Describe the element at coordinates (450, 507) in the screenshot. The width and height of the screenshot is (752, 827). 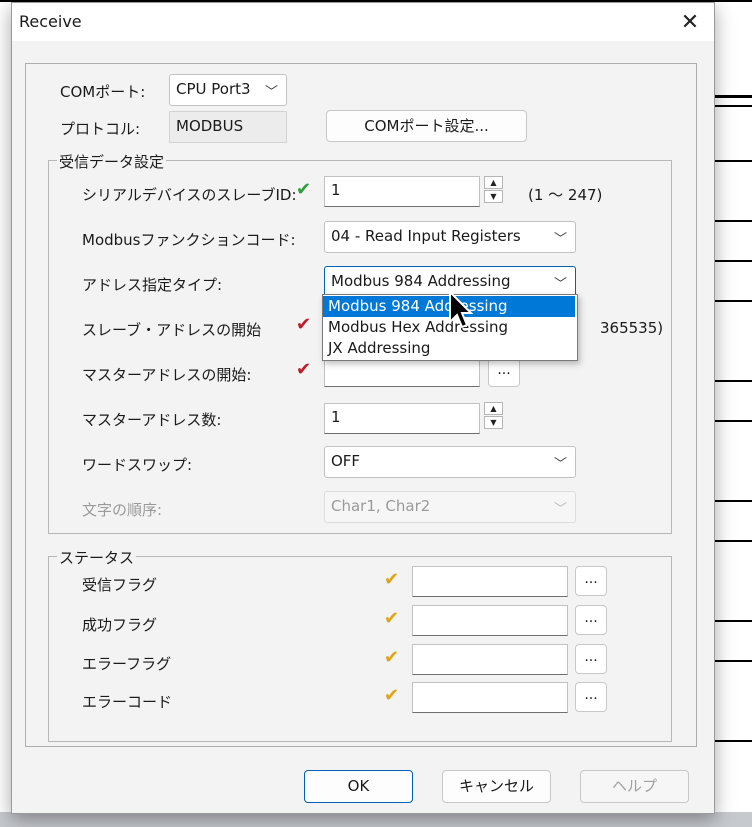
I see `char-order-select: Char1, Char2 ﹀` at that location.